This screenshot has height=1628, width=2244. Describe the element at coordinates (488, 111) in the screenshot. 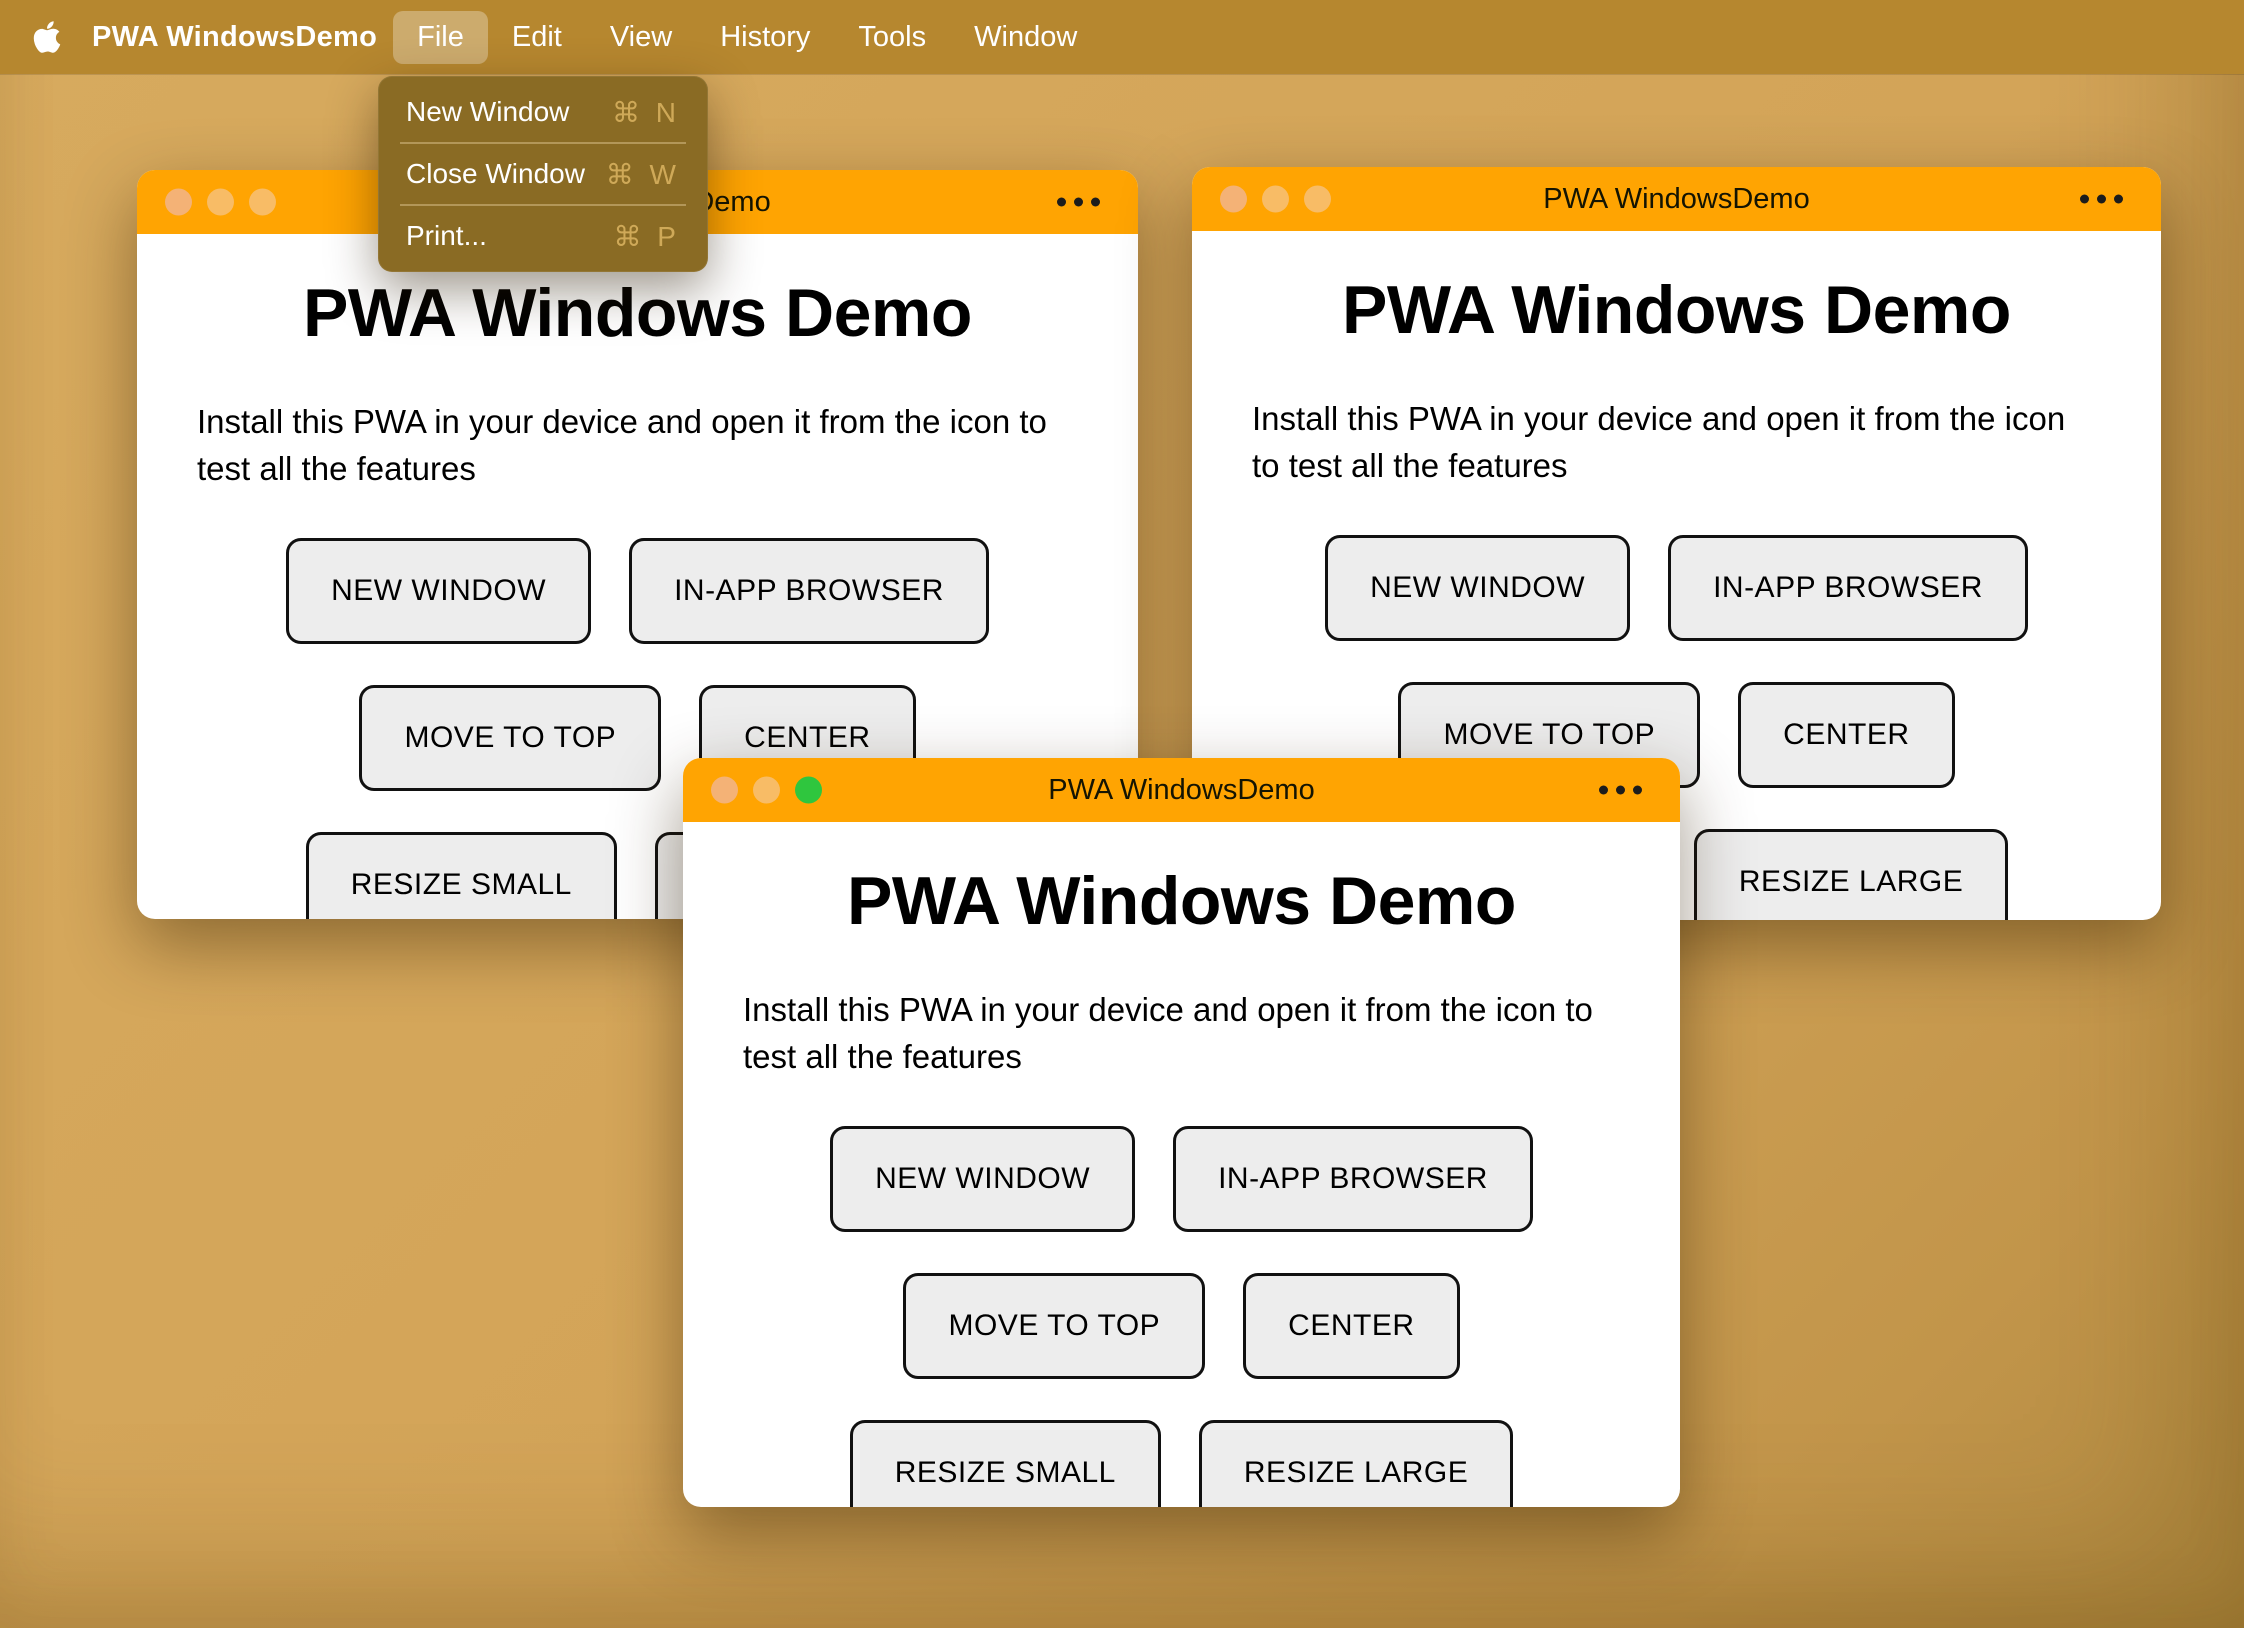

I see `menu-item-label: New Window` at that location.